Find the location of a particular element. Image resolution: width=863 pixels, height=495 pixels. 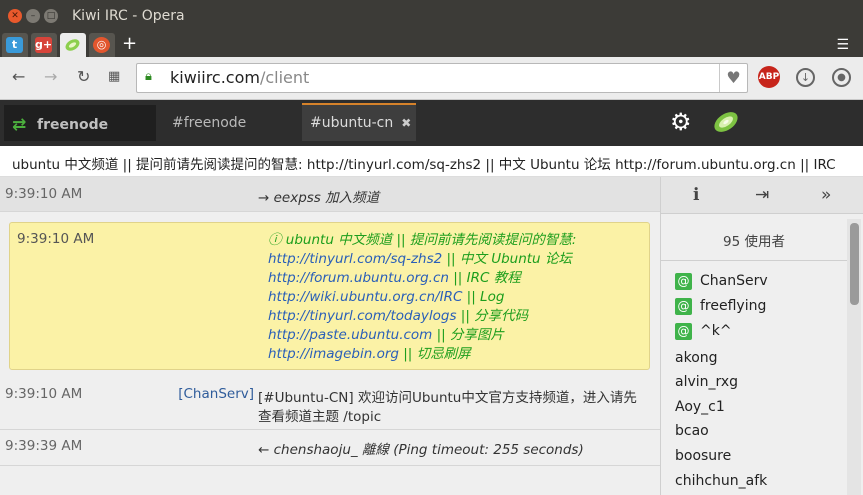

tab-ubuntu: ◎ is located at coordinates (102, 45).